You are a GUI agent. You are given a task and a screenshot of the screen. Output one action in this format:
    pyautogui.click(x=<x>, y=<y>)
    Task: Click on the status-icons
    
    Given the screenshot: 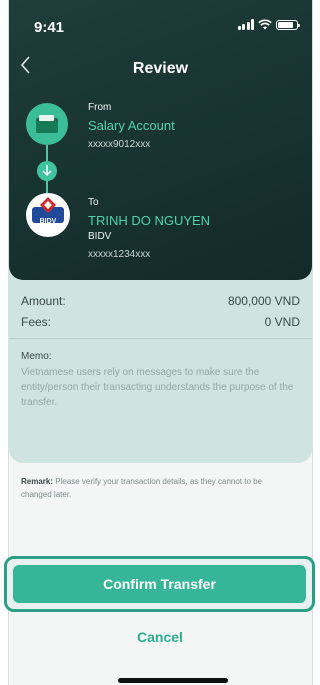 What is the action you would take?
    pyautogui.click(x=268, y=24)
    